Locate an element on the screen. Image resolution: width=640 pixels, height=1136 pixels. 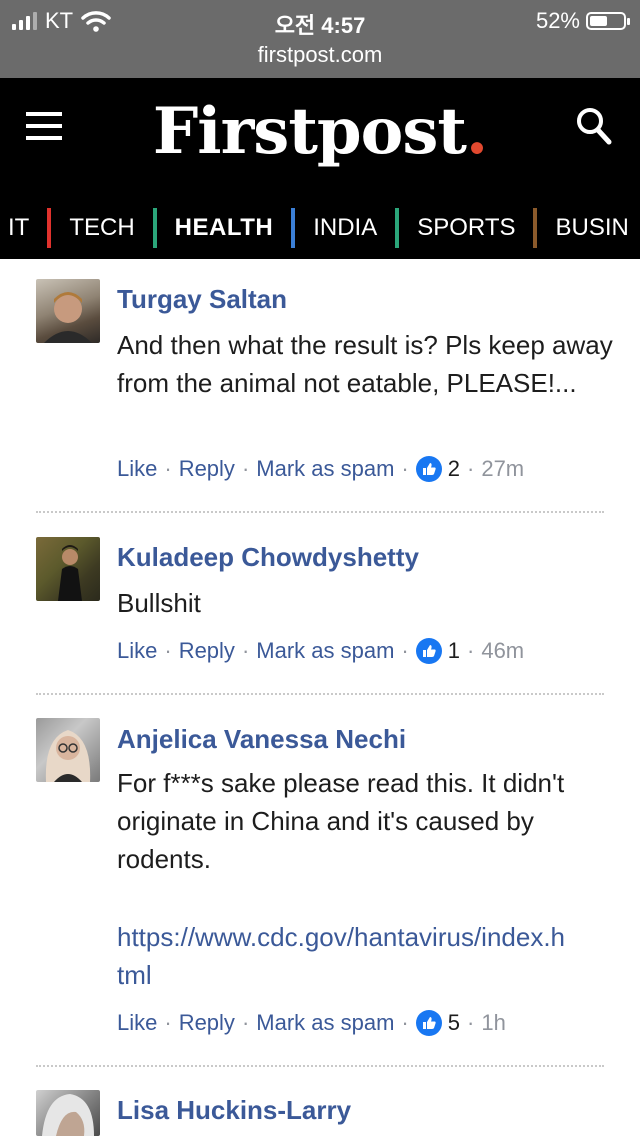
nav-item-label: SPORTS is located at coordinates (466, 227).